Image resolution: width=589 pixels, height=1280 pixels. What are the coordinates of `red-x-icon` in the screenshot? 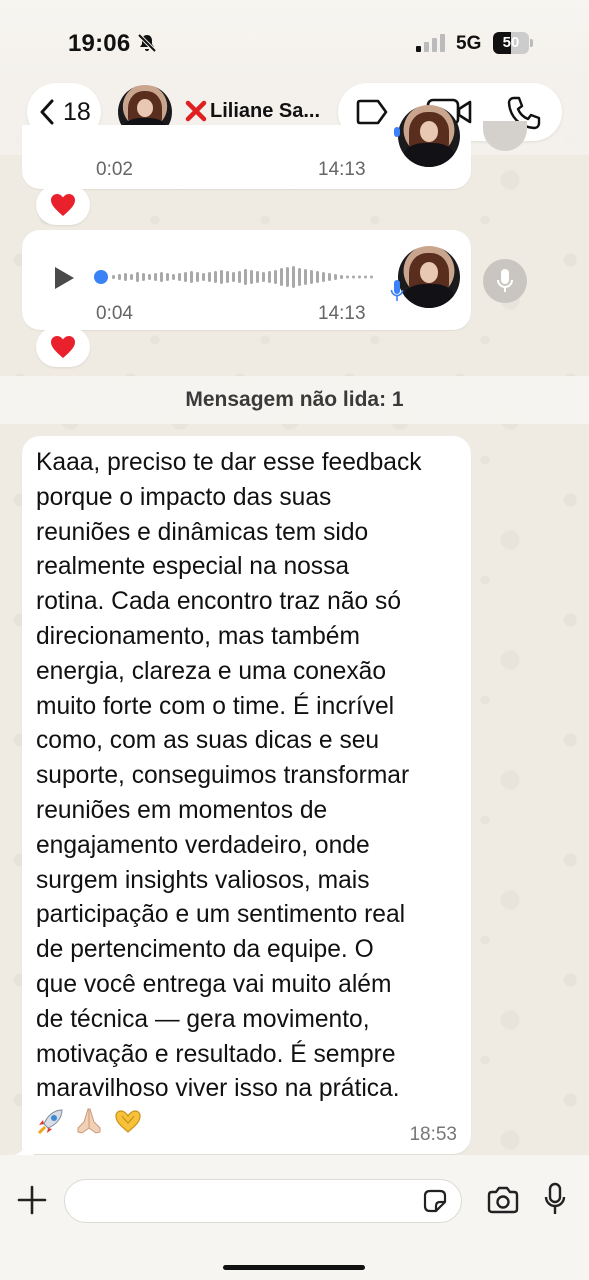 It's located at (196, 111).